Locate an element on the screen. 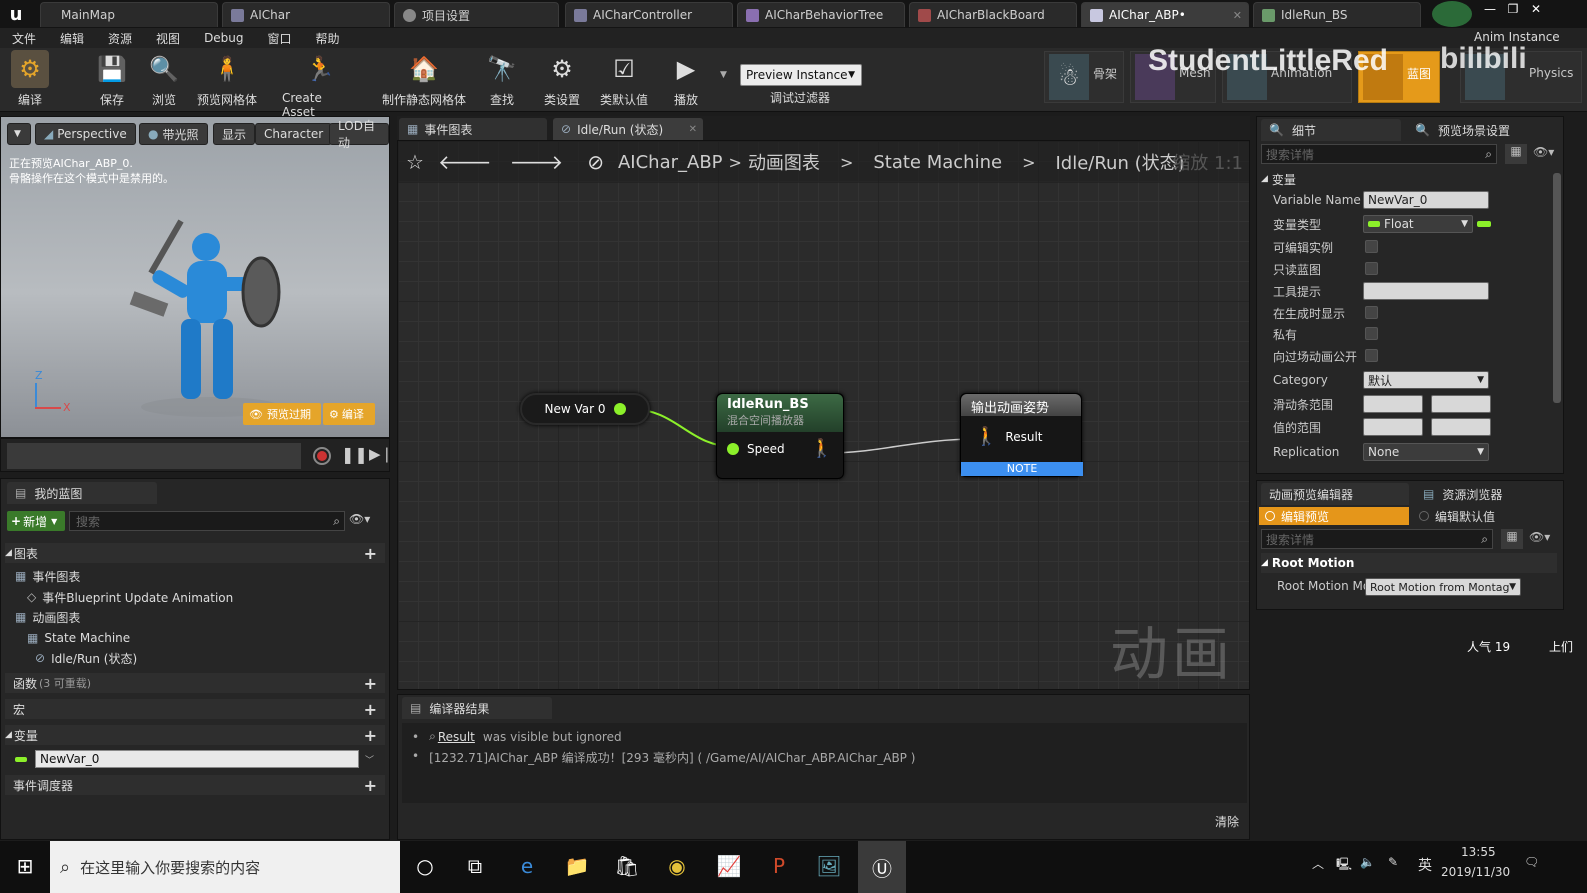 This screenshot has width=1587, height=893. cortana-icon: ○ is located at coordinates (425, 866).